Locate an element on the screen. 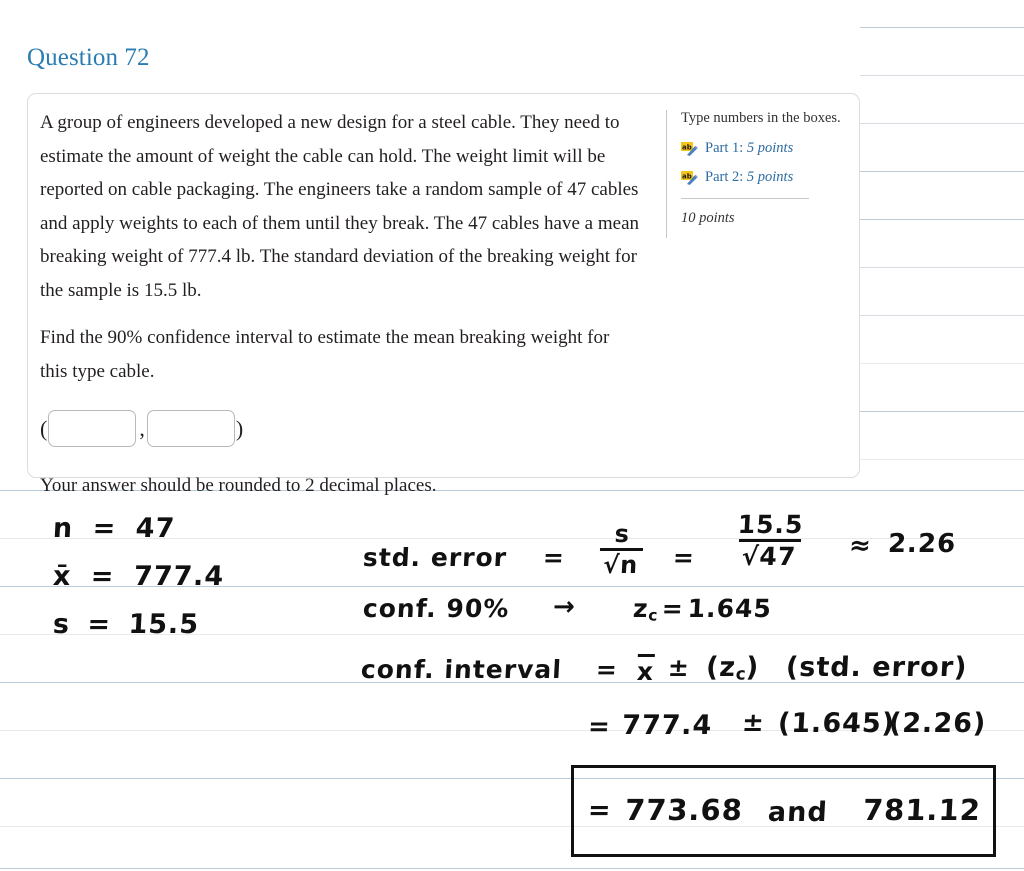 The width and height of the screenshot is (1024, 871). part-2-label: Part 2: 5 points is located at coordinates (749, 177).